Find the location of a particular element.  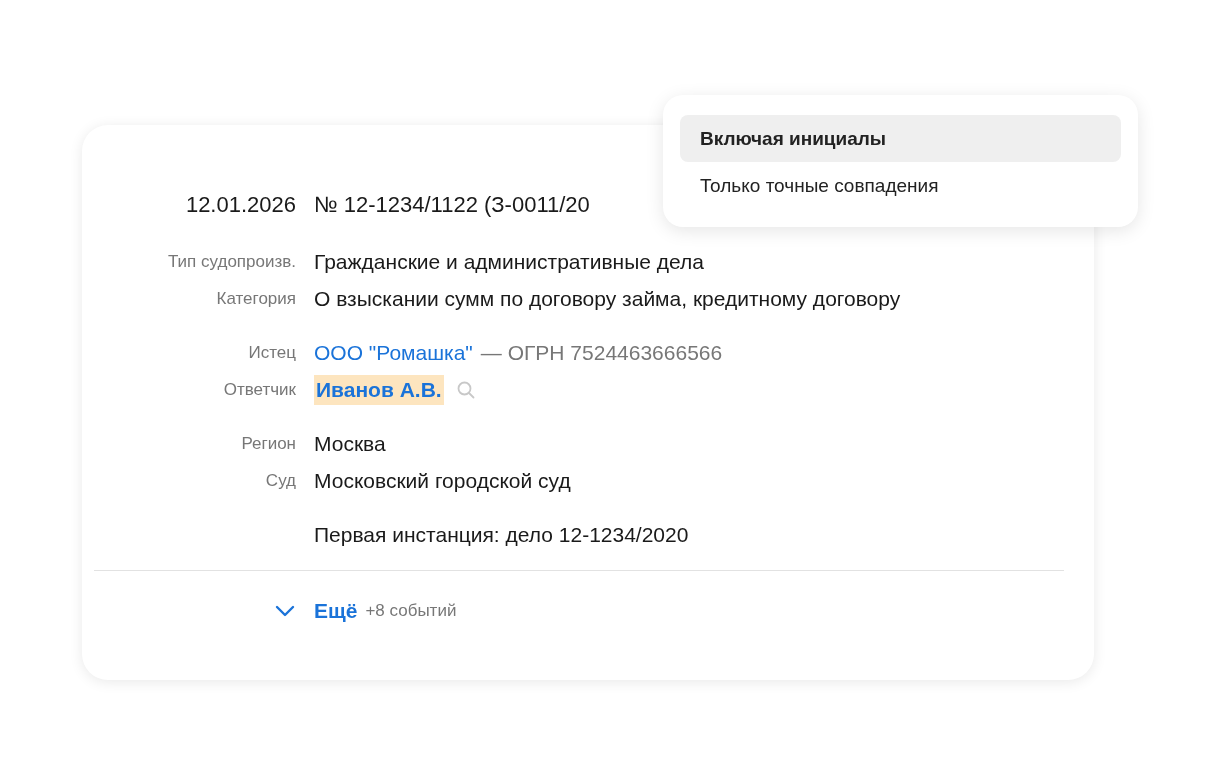

field-value: Москва is located at coordinates (350, 444).